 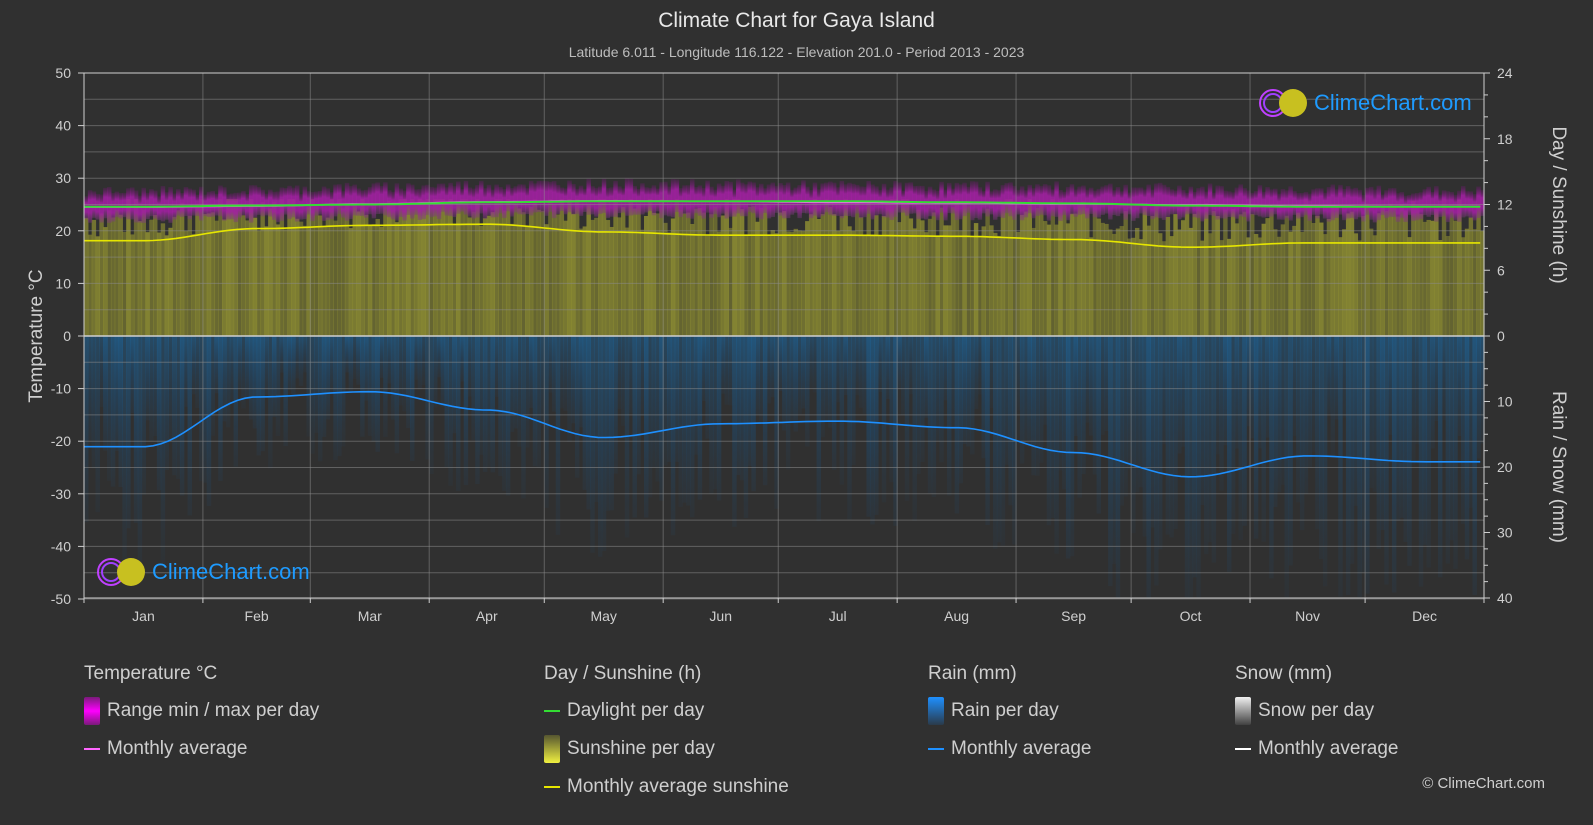 What do you see at coordinates (1365, 103) in the screenshot?
I see `logo-top-right: ClimeChart.com` at bounding box center [1365, 103].